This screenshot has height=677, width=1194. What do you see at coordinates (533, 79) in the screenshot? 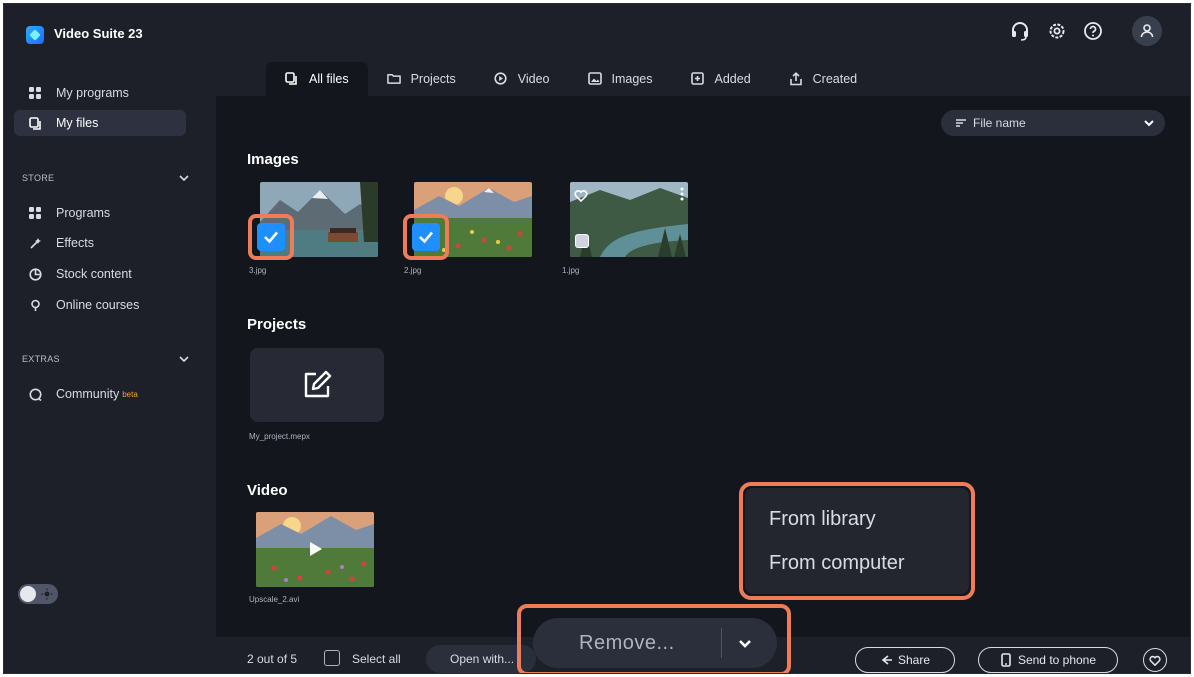
I see `tab-label: Video` at bounding box center [533, 79].